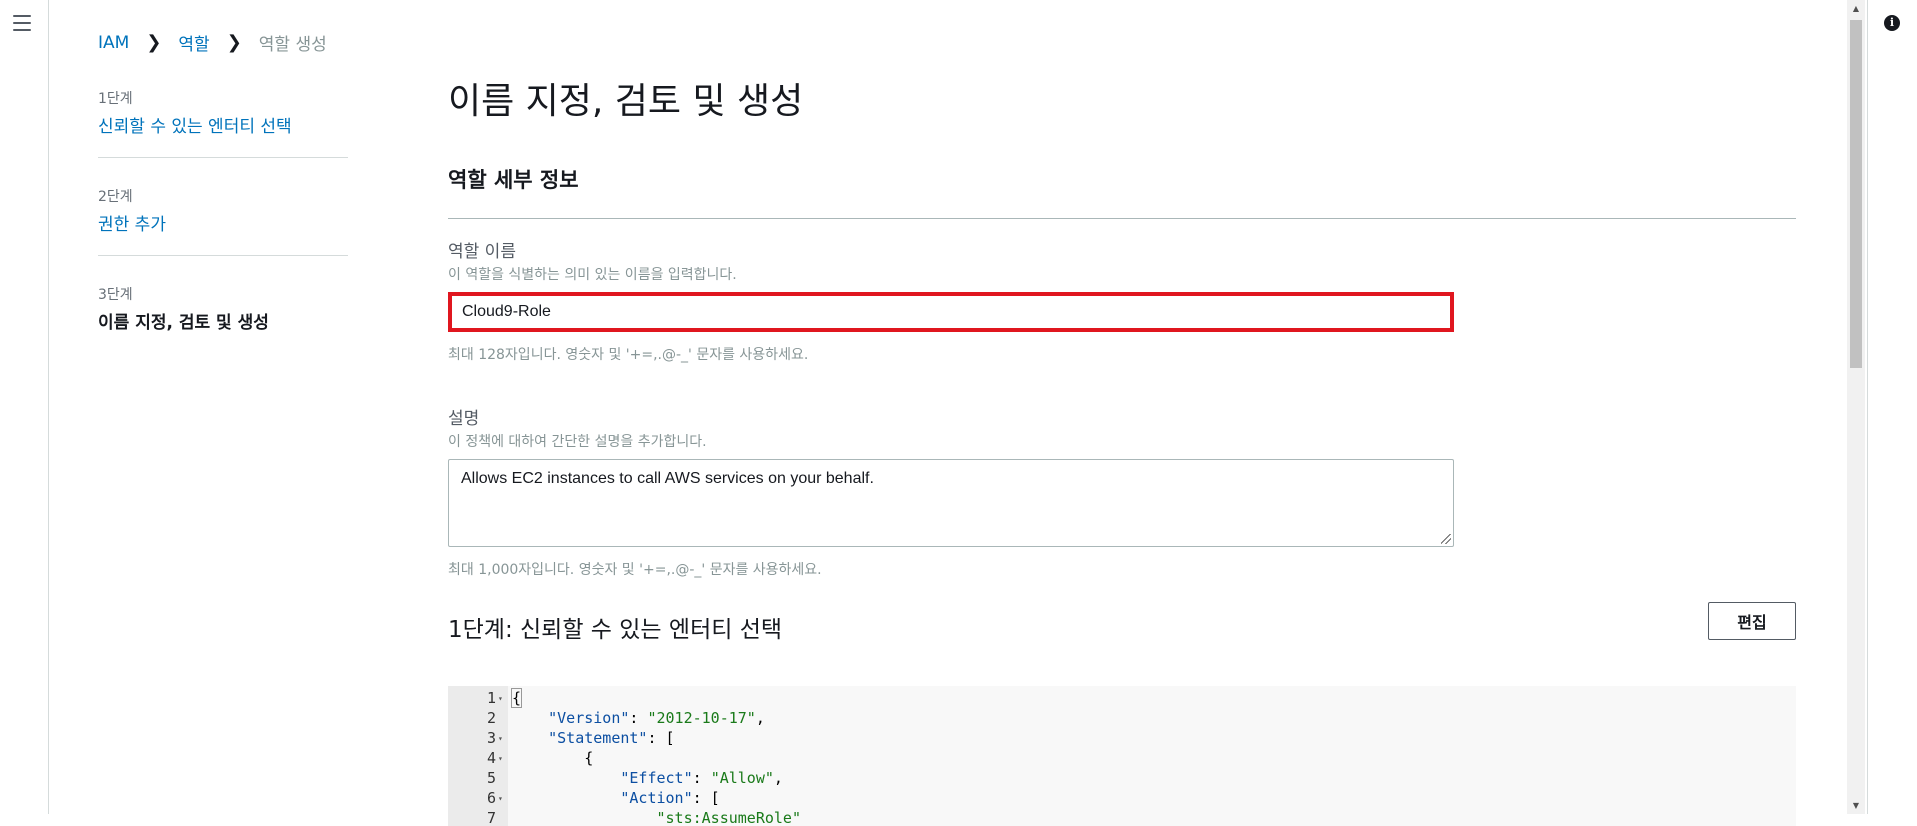 This screenshot has height=826, width=1917. I want to click on page-title: 이름 지정, 검토 및 생성, so click(626, 101).